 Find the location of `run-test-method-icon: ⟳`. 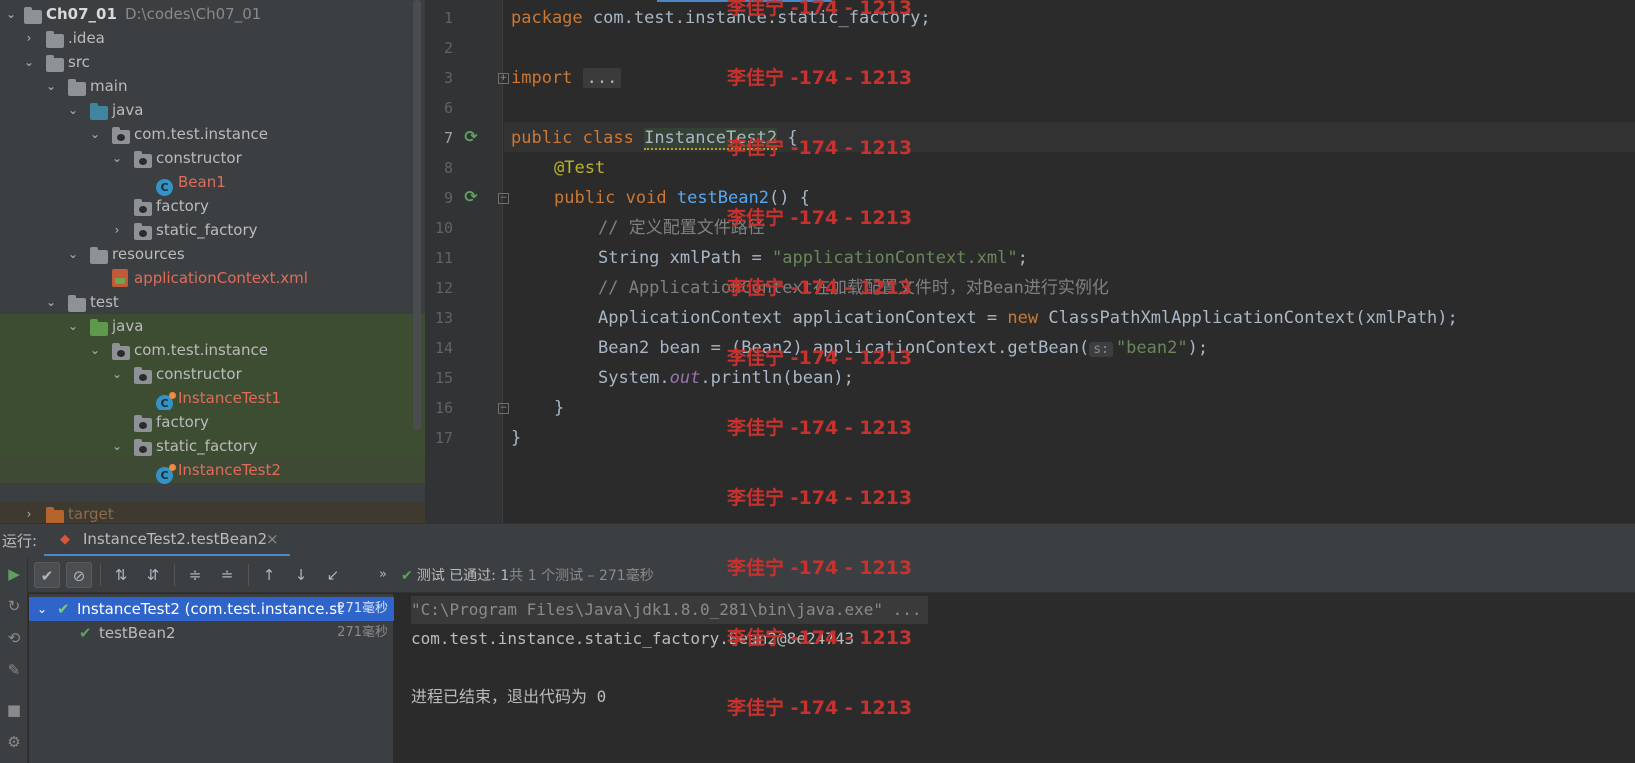

run-test-method-icon: ⟳ is located at coordinates (471, 197).